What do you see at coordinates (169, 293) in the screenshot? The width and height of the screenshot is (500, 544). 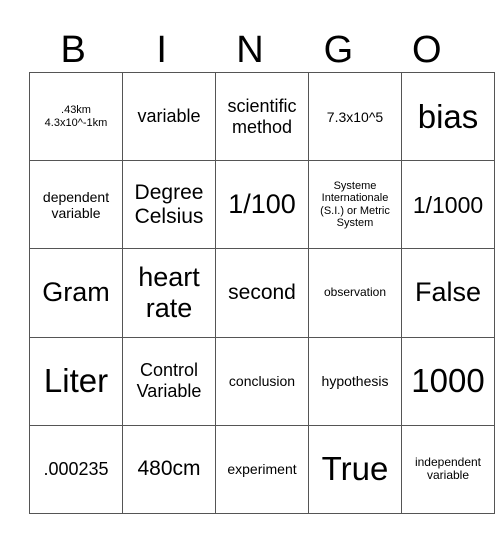 I see `bingo-cell: heart rate` at bounding box center [169, 293].